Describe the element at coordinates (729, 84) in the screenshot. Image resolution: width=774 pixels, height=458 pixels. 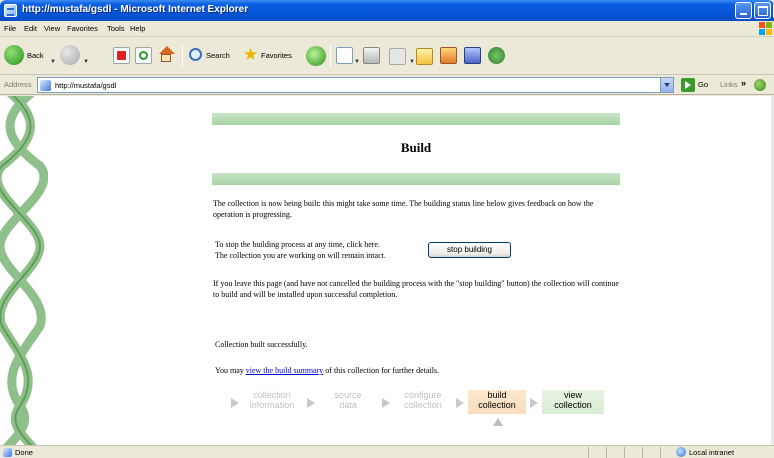
I see `links-label: Links` at that location.